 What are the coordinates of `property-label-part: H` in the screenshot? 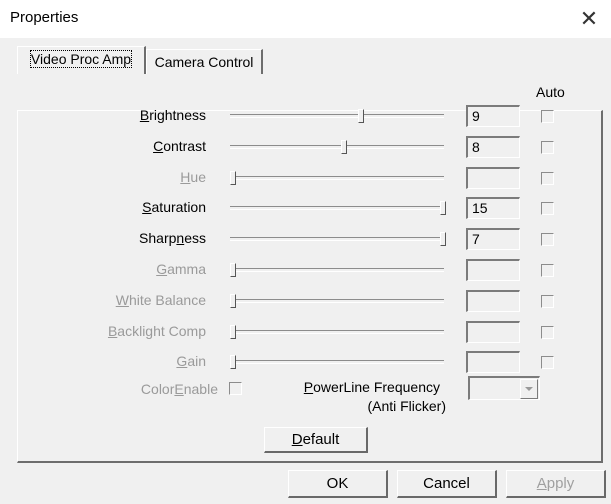 It's located at (185, 177).